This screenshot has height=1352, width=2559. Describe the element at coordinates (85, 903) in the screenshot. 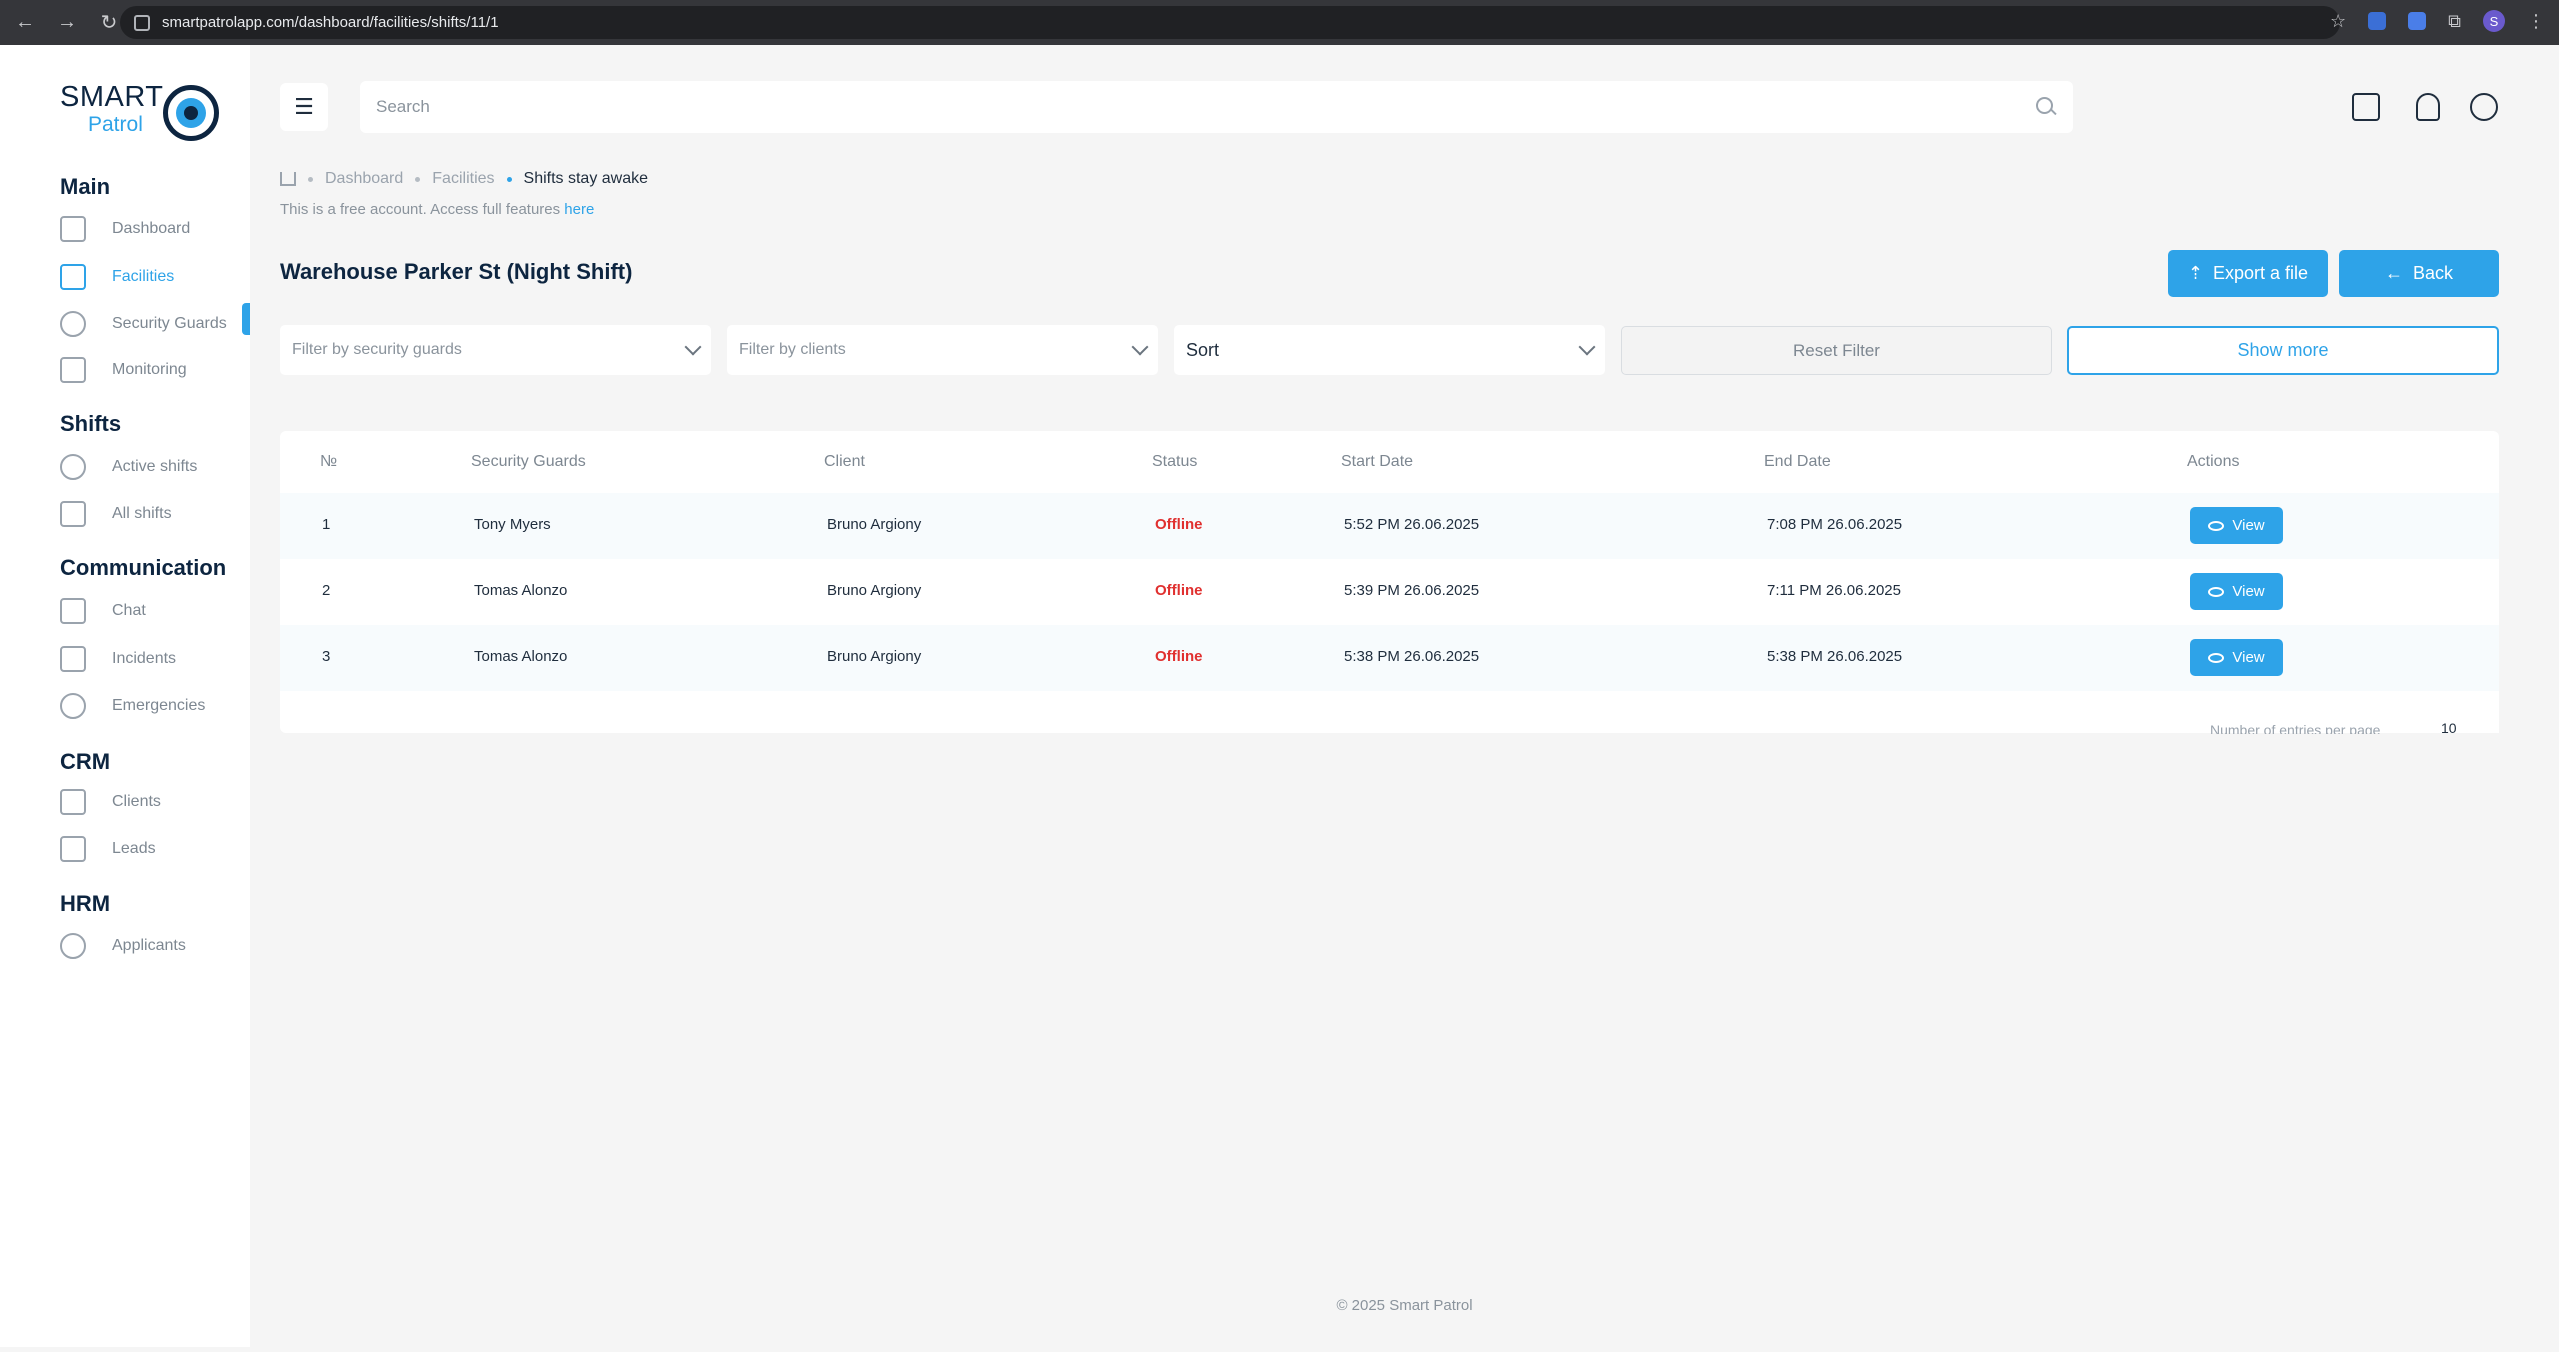

I see `section-hrm: HRM` at that location.